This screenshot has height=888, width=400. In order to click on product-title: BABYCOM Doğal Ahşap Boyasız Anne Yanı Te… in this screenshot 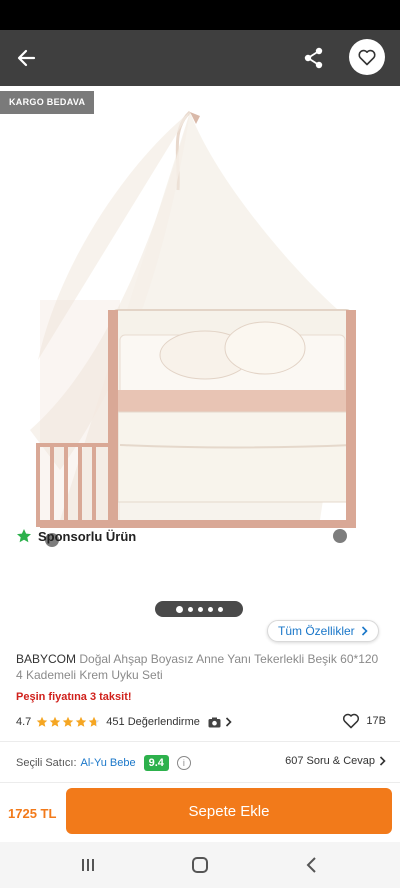, I will do `click(201, 667)`.